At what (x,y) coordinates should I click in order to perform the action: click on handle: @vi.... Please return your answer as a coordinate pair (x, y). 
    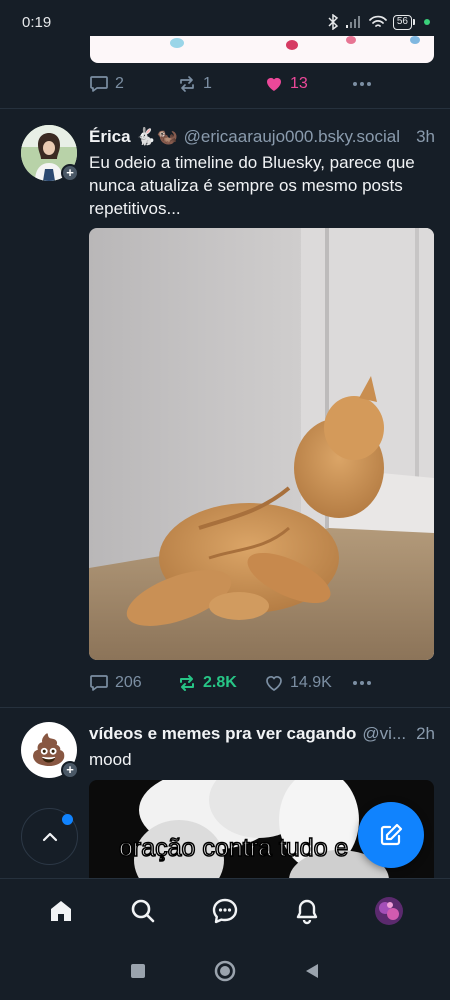
    Looking at the image, I should click on (386, 734).